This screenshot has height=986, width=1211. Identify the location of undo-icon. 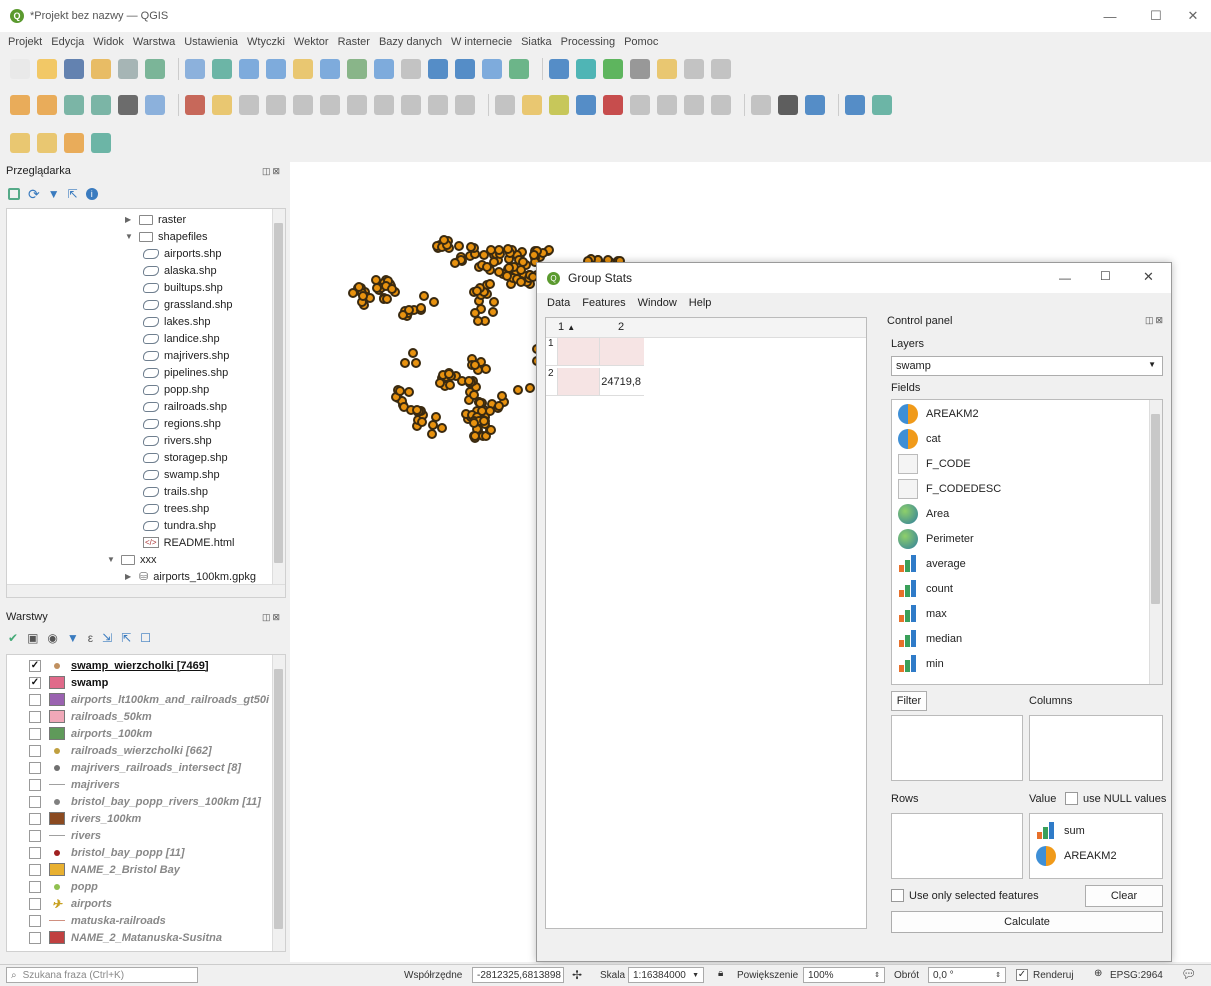
(438, 105).